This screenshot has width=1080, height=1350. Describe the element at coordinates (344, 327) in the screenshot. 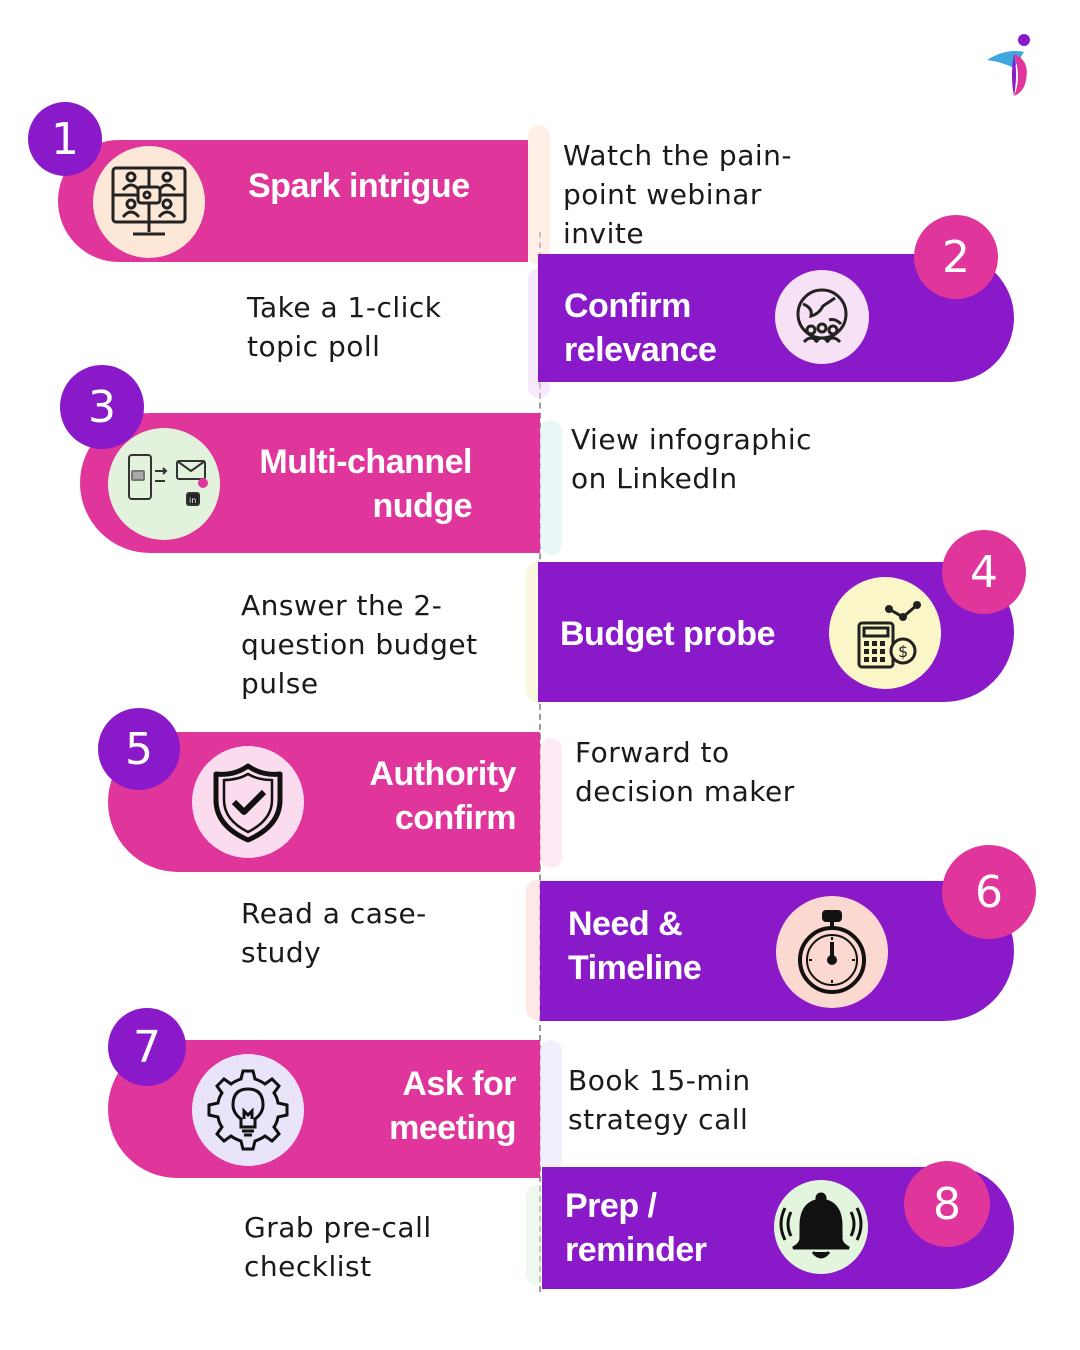

I see `step-2-description: Take a 1-click topic poll` at that location.